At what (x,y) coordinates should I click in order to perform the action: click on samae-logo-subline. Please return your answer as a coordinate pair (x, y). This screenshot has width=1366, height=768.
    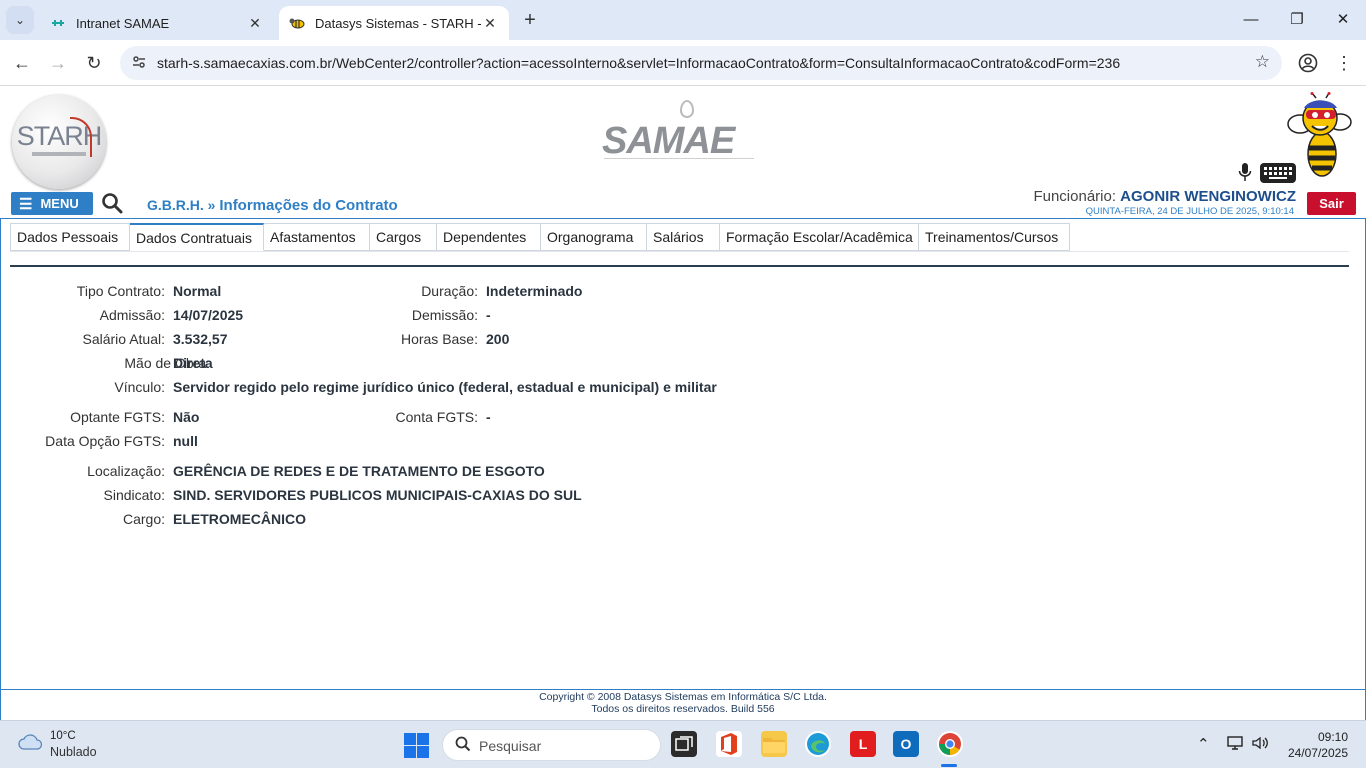
    Looking at the image, I should click on (679, 165).